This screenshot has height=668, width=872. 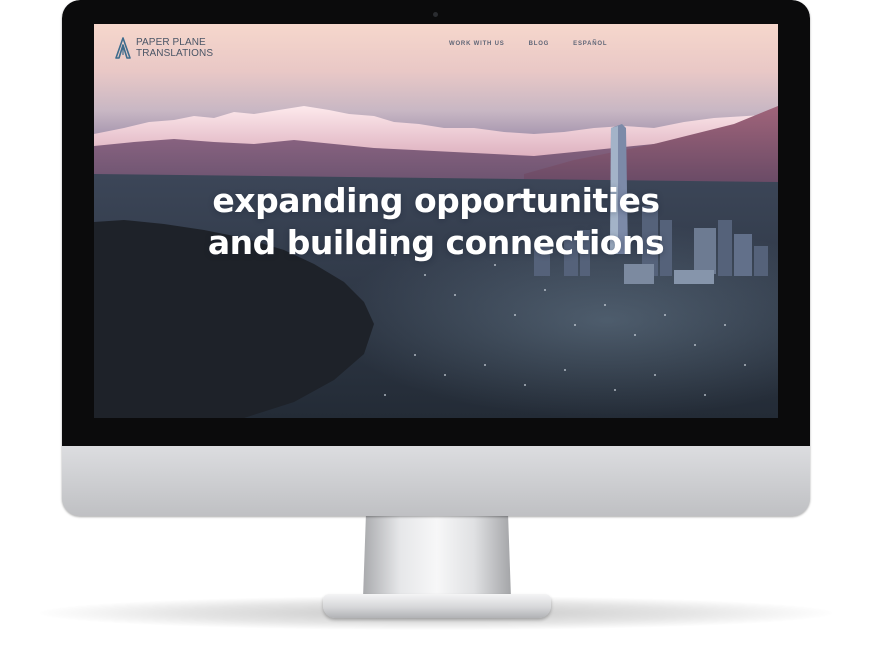 I want to click on hero-headline-line-2: and building connections, so click(x=436, y=242).